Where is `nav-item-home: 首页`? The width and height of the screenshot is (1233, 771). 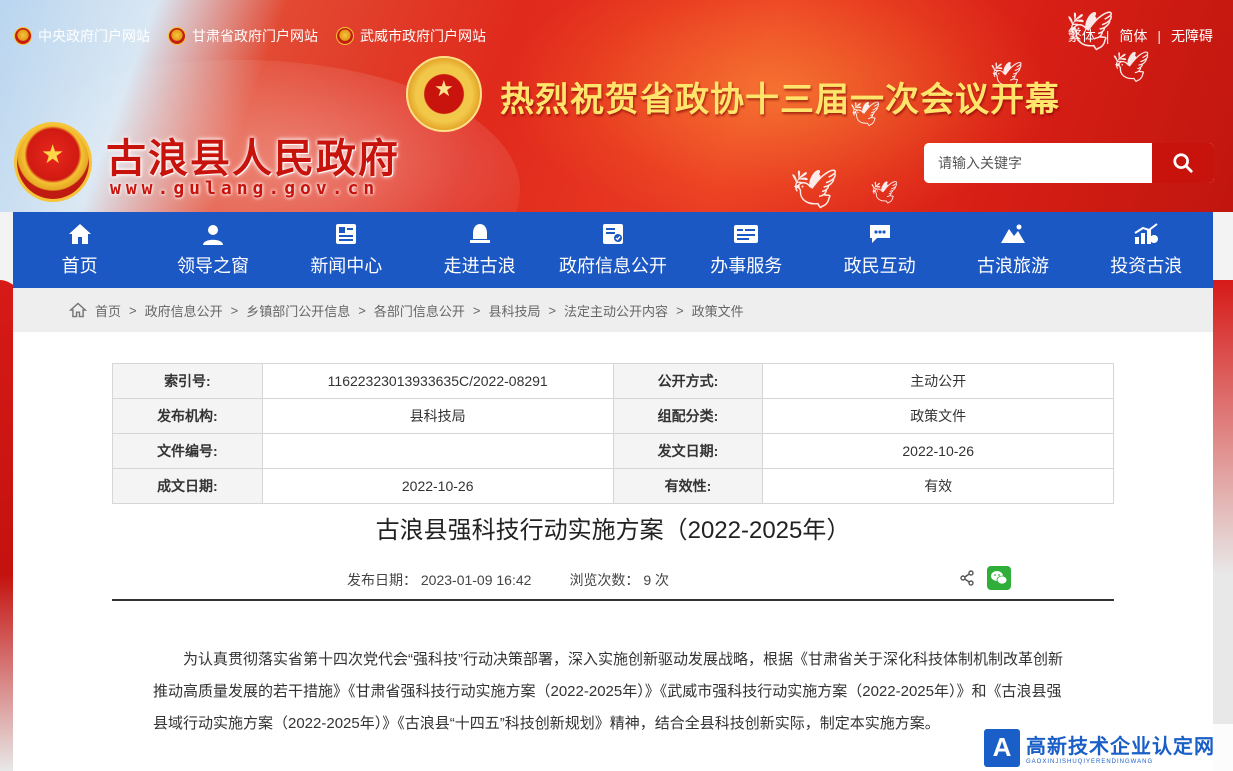
nav-item-home: 首页 is located at coordinates (79, 250).